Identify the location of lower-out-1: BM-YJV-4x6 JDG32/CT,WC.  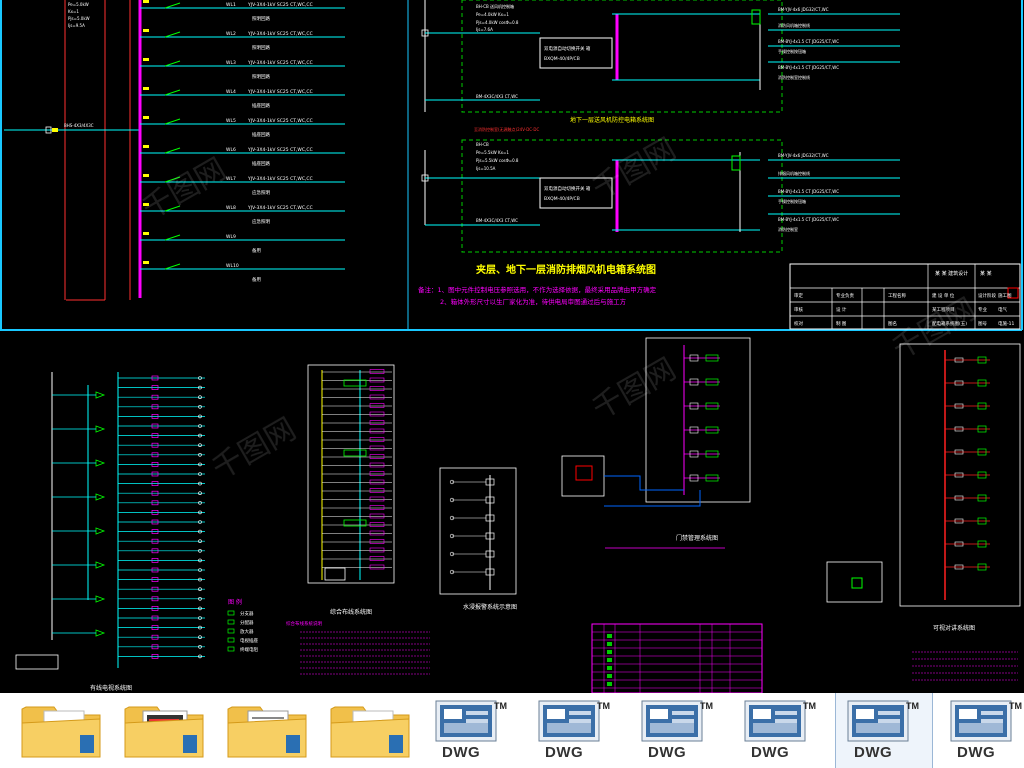
(803, 155).